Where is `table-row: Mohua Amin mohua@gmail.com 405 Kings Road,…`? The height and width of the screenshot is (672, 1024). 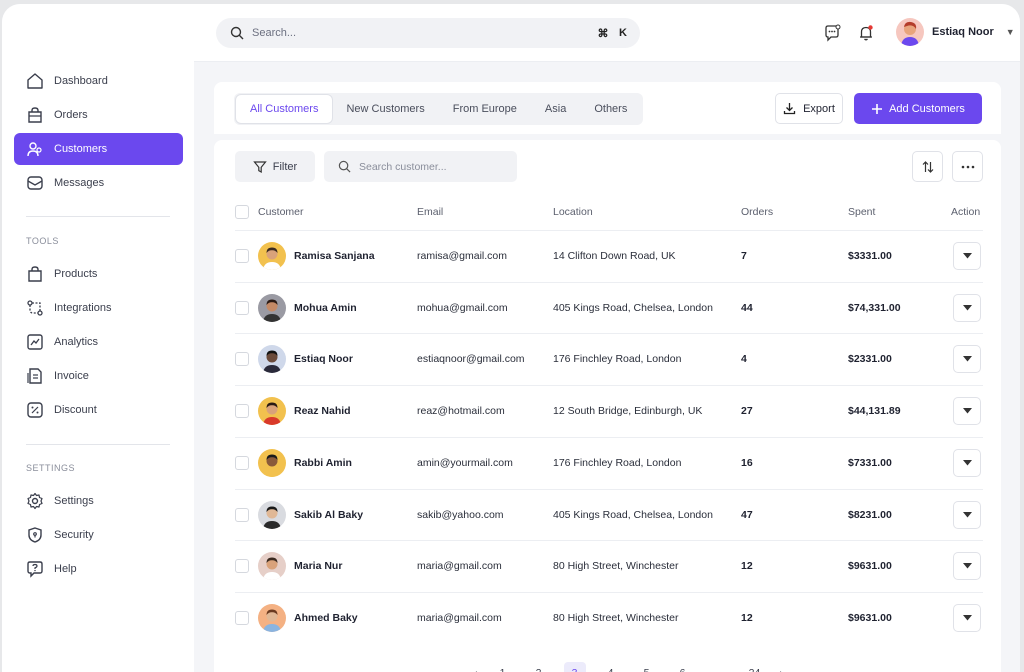 table-row: Mohua Amin mohua@gmail.com 405 Kings Road,… is located at coordinates (609, 307).